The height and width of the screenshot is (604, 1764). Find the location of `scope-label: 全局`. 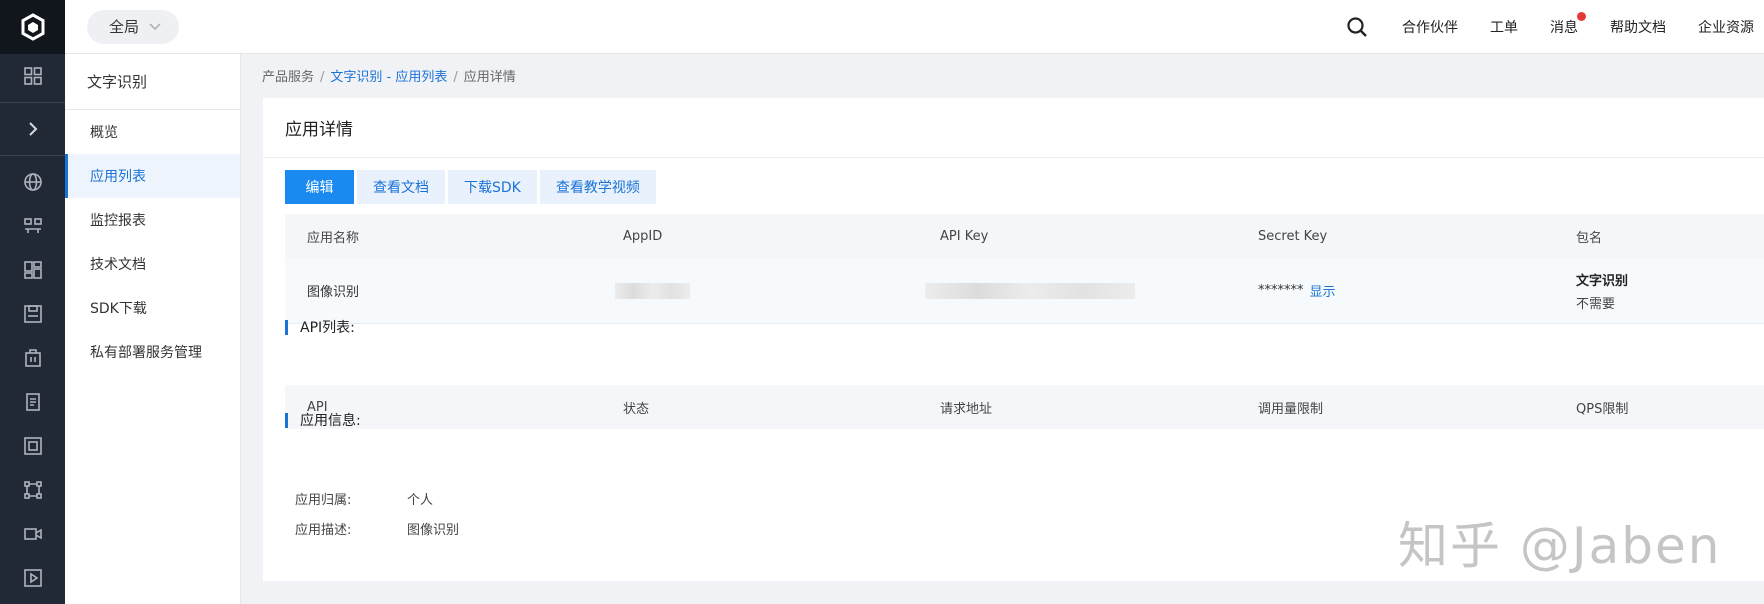

scope-label: 全局 is located at coordinates (124, 27).